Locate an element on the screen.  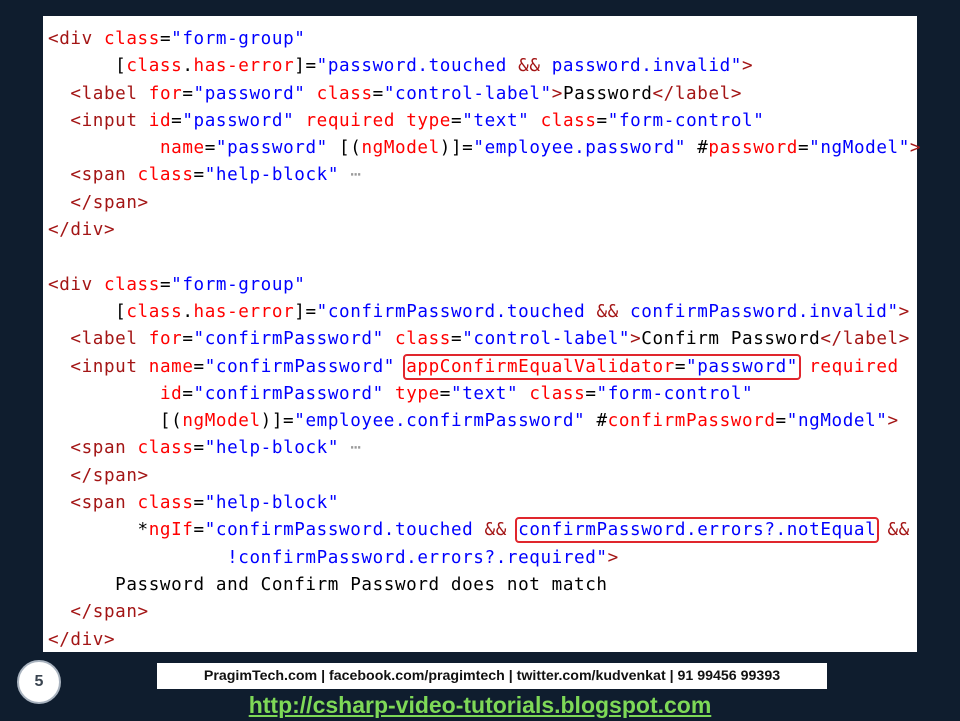
code-token: "text" is located at coordinates (496, 120).